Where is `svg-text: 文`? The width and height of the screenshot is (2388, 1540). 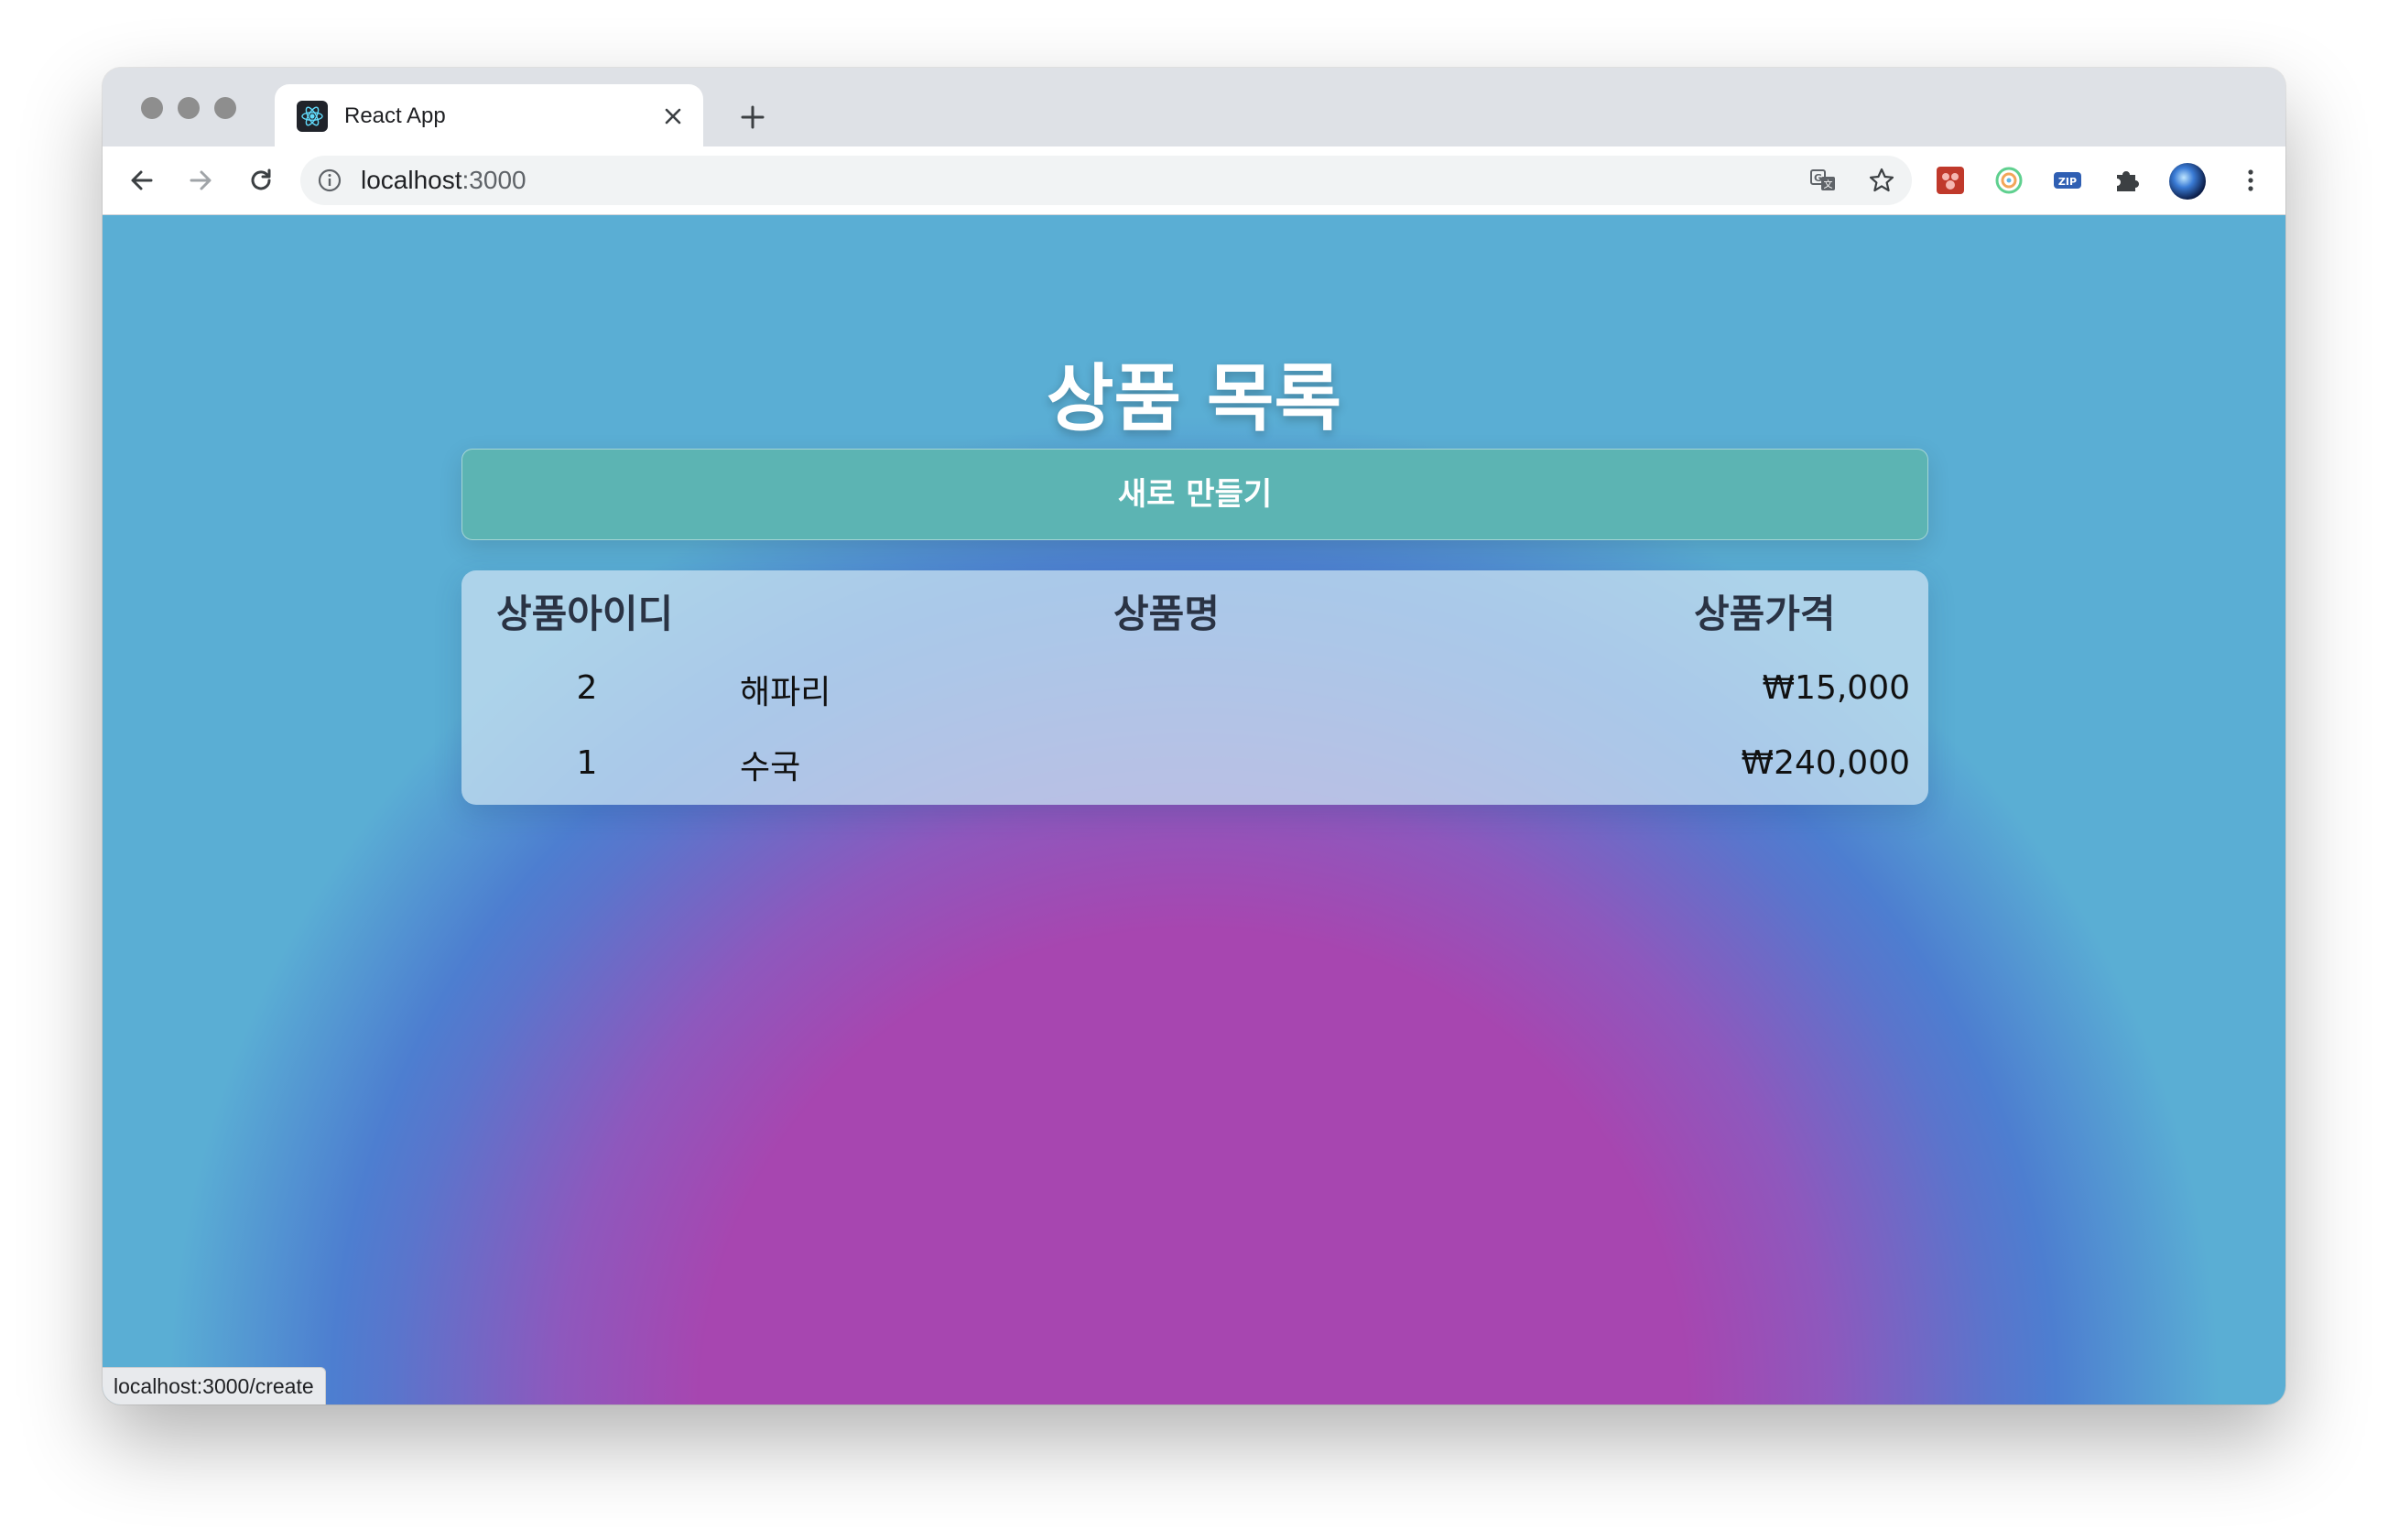
svg-text: 文 is located at coordinates (1829, 184).